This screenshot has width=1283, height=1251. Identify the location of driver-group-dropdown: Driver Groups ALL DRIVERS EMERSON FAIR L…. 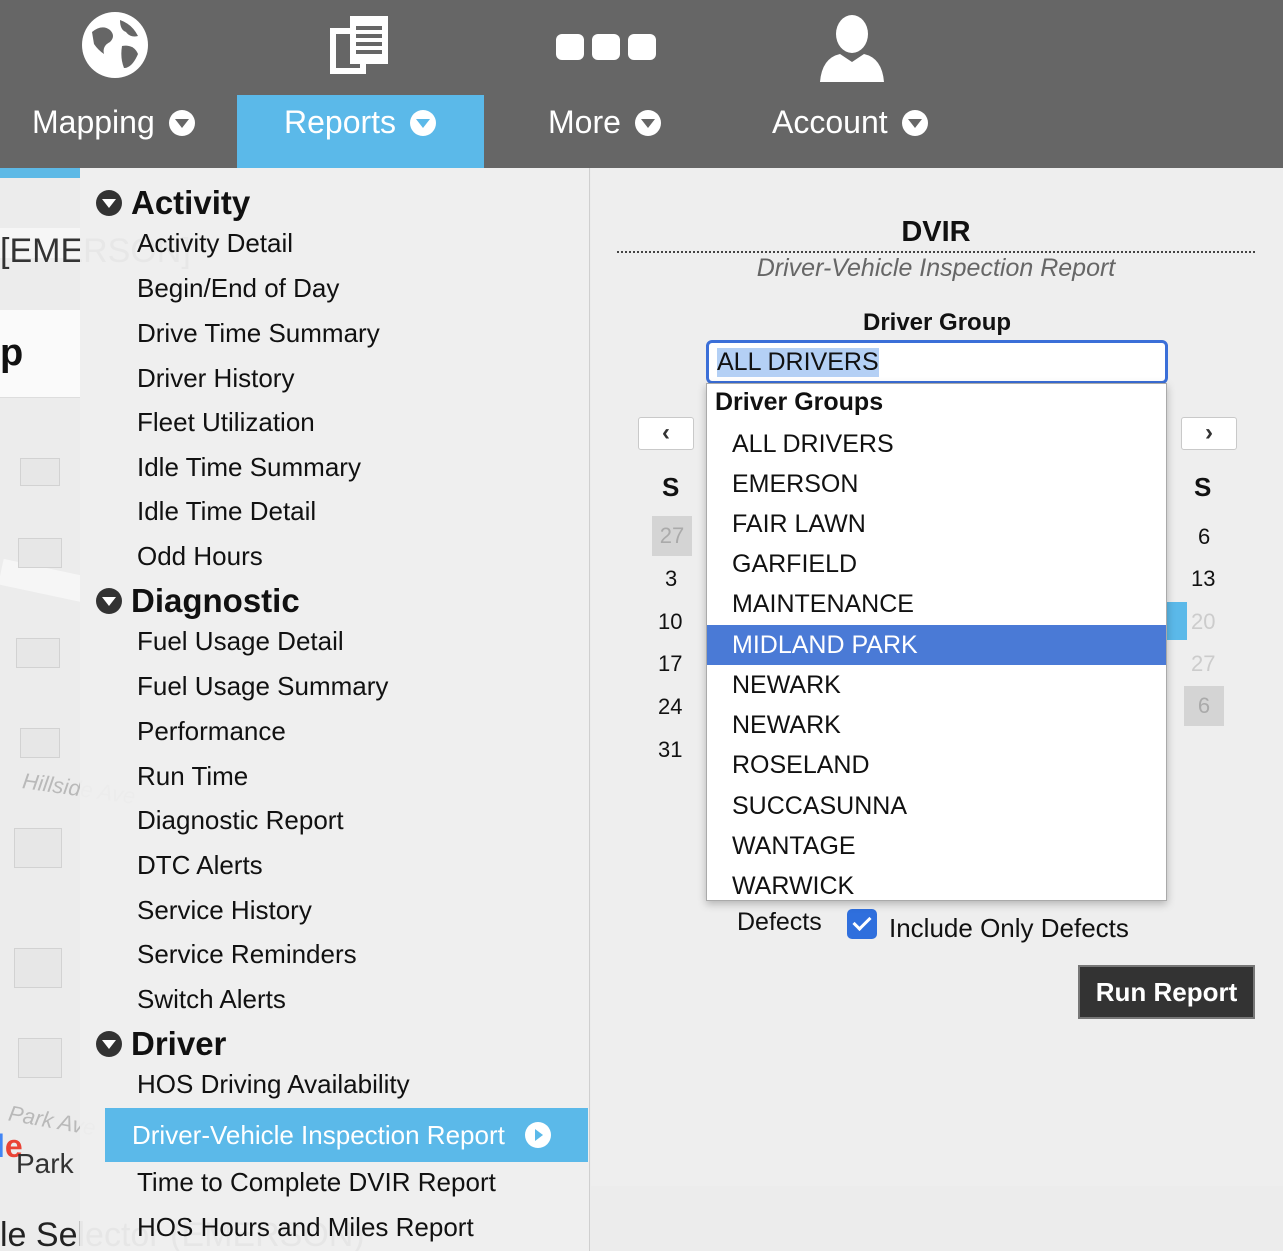
(936, 642).